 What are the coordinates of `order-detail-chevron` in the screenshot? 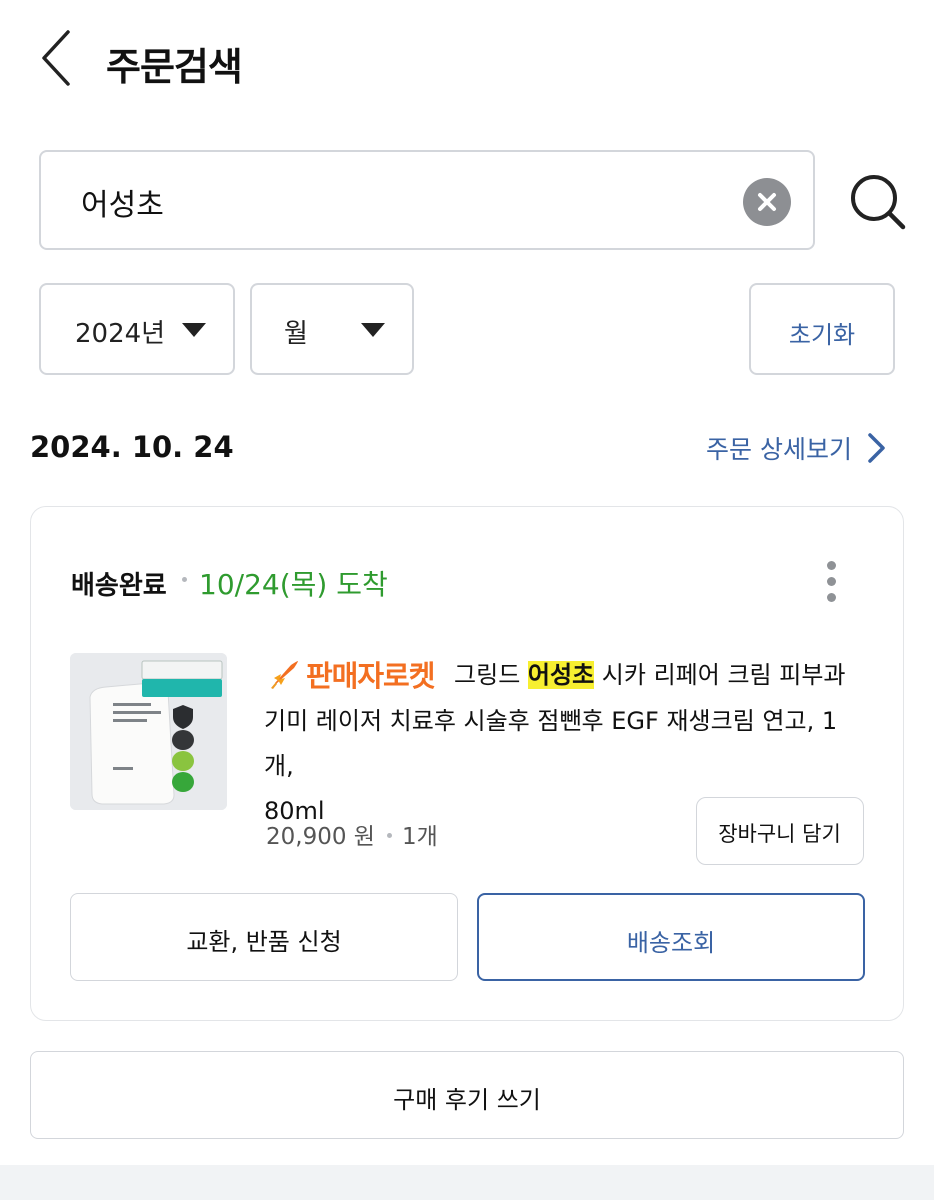 It's located at (877, 448).